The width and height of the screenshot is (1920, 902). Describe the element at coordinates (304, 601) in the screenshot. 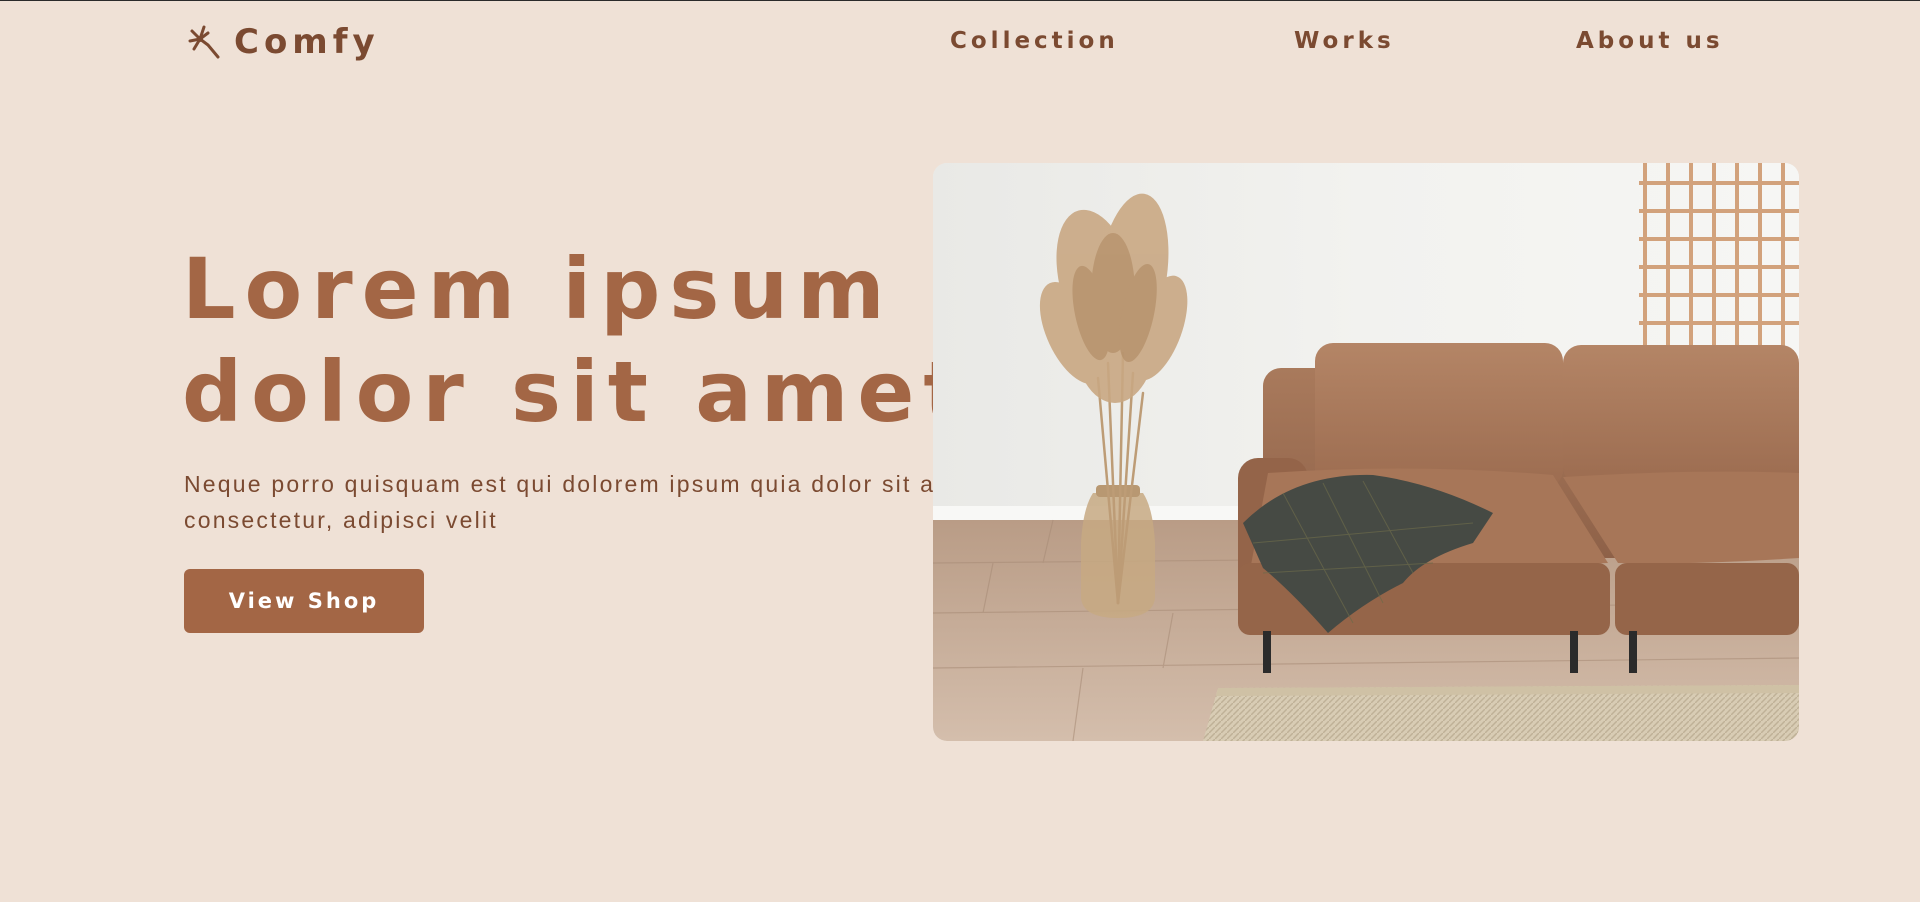

I see `view-shop-button: View Shop` at that location.